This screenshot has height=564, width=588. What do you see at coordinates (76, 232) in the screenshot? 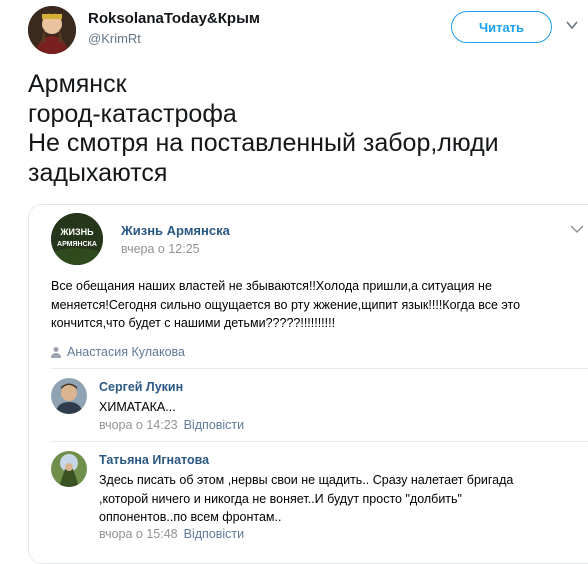
I see `group-logo-text: ЖИЗНЬ` at bounding box center [76, 232].